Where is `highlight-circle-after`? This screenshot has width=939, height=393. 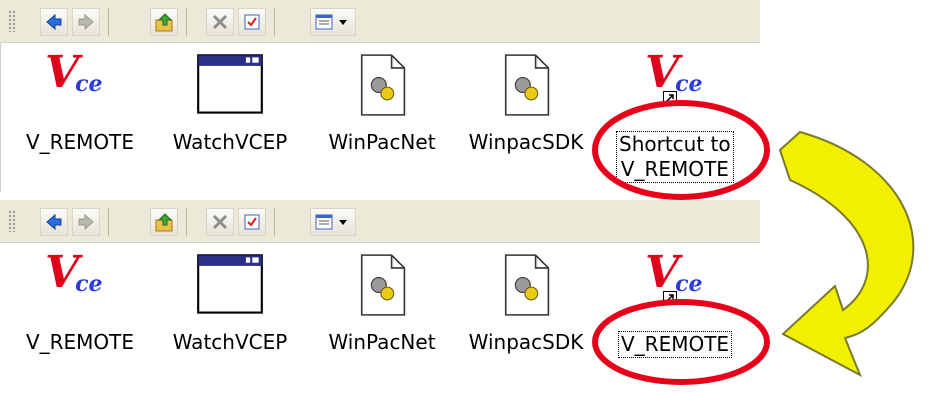 highlight-circle-after is located at coordinates (681, 342).